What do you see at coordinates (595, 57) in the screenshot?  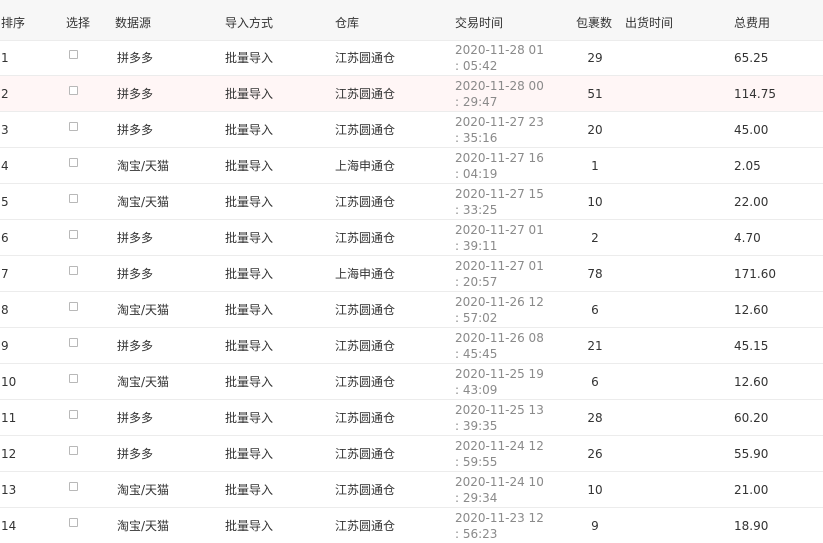 I see `row-packages: 29` at bounding box center [595, 57].